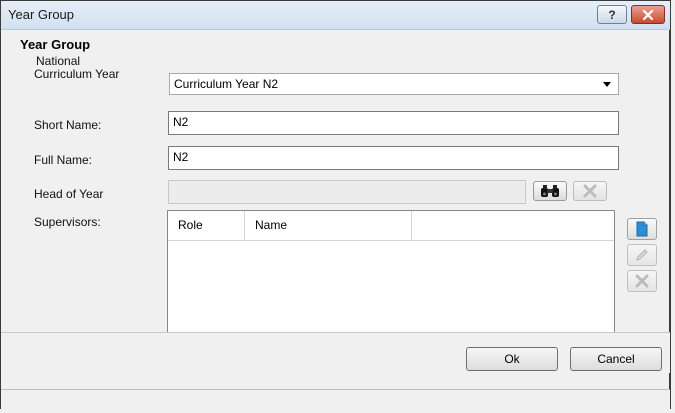 The image size is (675, 413). I want to click on pencil-icon, so click(642, 255).